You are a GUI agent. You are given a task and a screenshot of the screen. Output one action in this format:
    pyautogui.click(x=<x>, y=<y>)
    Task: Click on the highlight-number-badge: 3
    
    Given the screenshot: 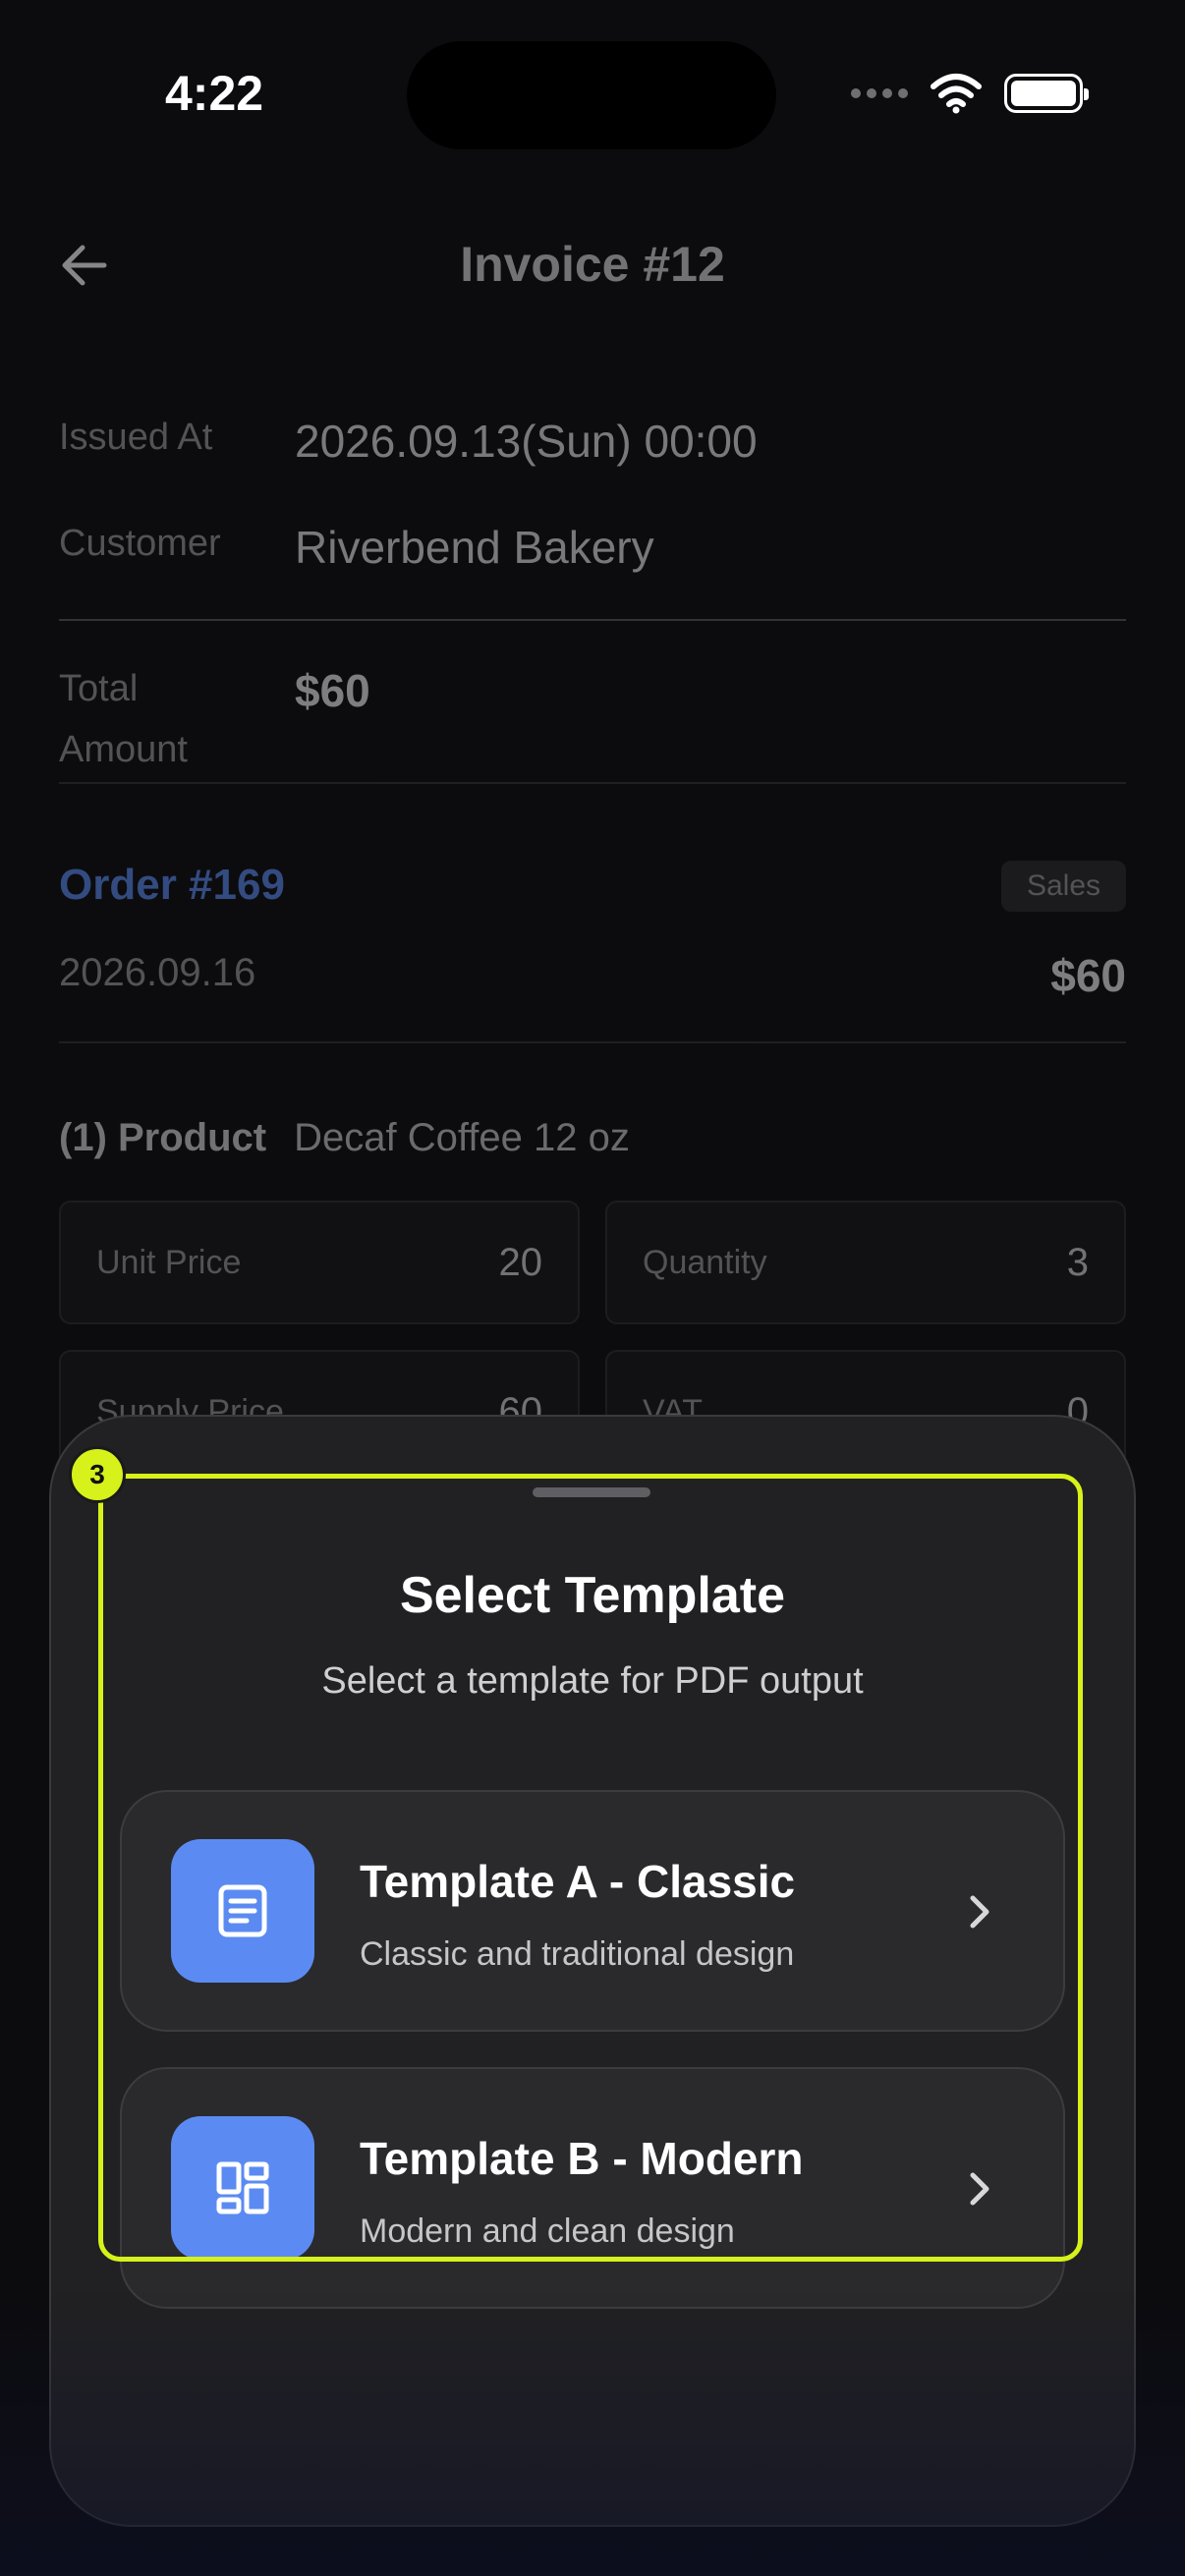 What is the action you would take?
    pyautogui.click(x=98, y=1474)
    